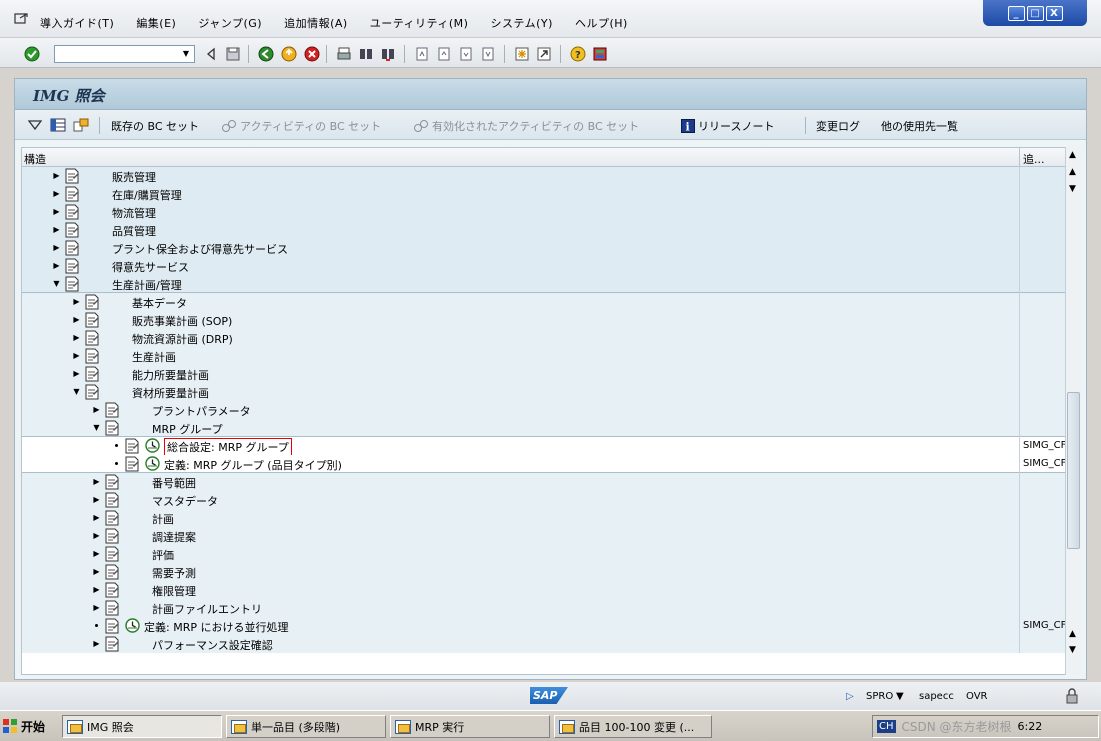 This screenshot has width=1101, height=741. Describe the element at coordinates (544, 554) in the screenshot. I see `tree-node: ▶ 評価` at that location.